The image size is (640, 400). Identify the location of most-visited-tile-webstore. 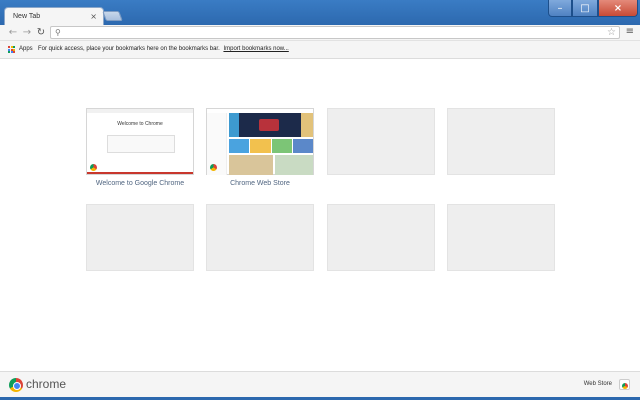
(260, 141).